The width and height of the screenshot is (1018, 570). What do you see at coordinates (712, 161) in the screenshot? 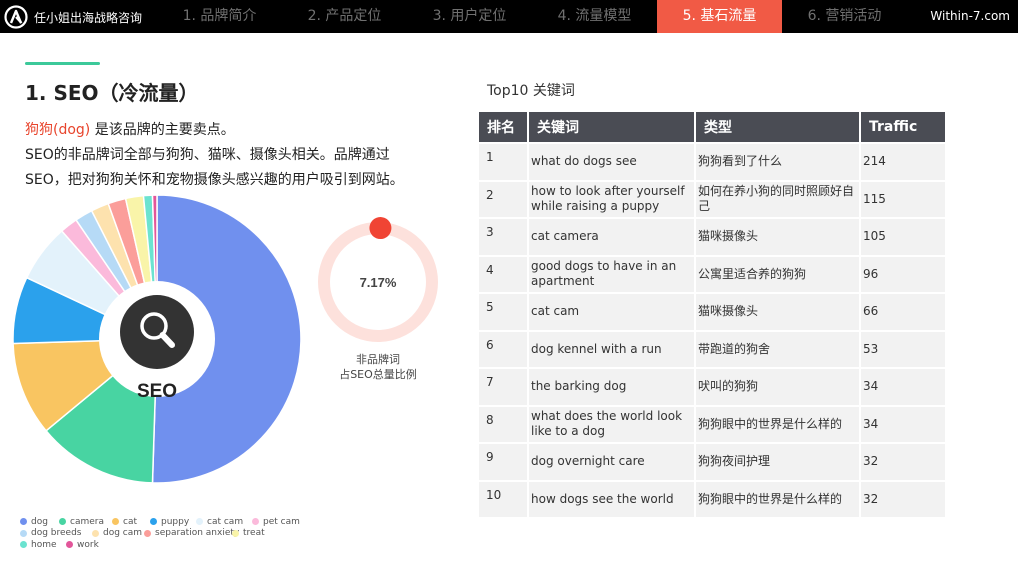
I see `table-row: 1 what do dogs see 狗狗看到了什么 214` at bounding box center [712, 161].